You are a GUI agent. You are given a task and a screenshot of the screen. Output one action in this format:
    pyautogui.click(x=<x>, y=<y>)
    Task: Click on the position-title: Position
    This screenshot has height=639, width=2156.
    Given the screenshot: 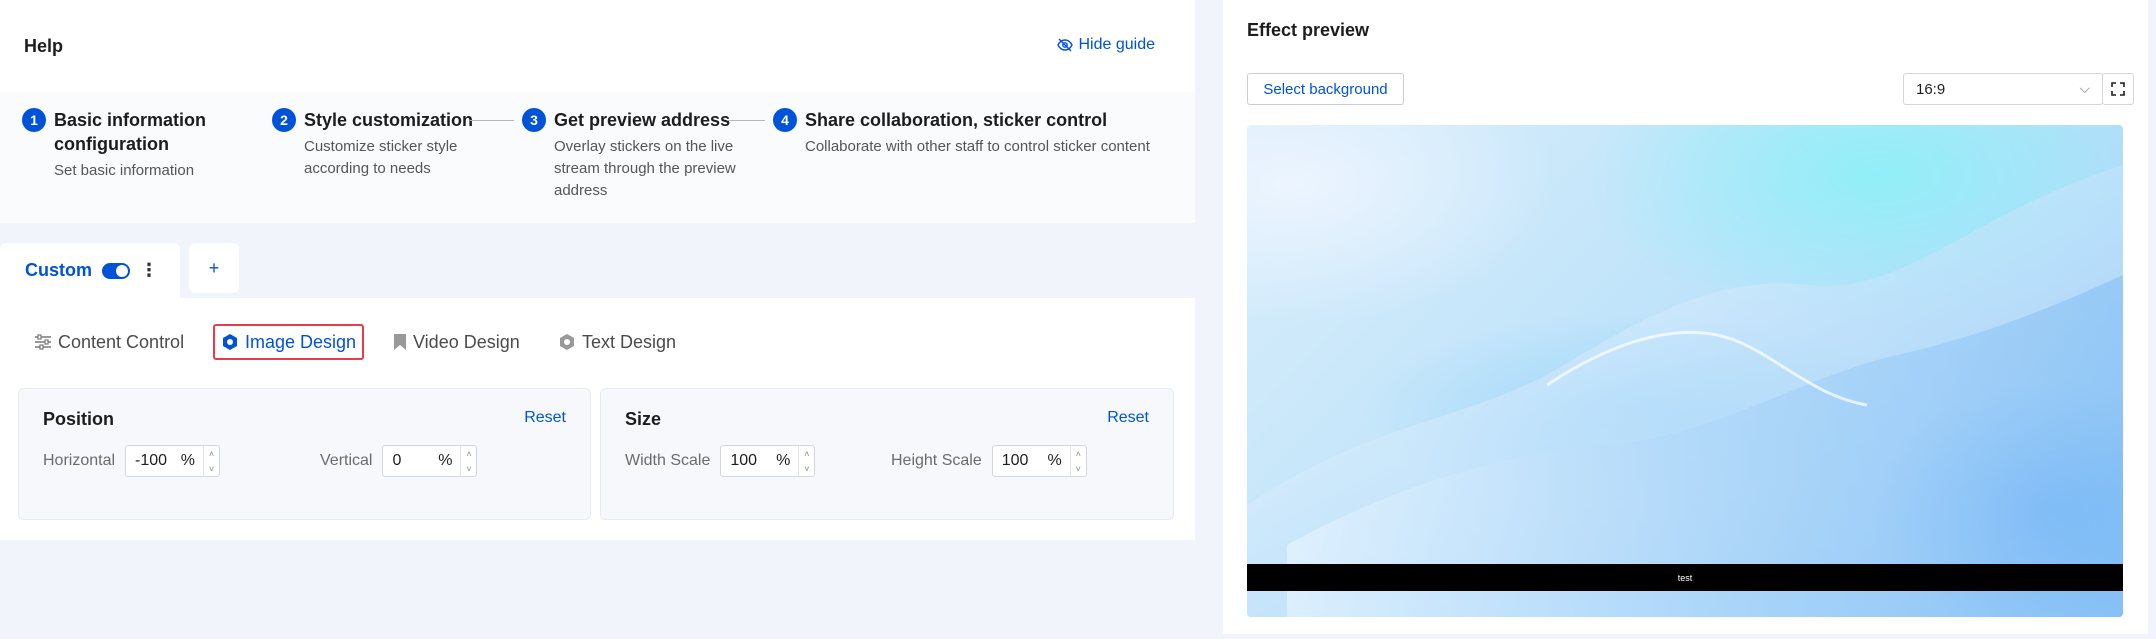 What is the action you would take?
    pyautogui.click(x=78, y=419)
    